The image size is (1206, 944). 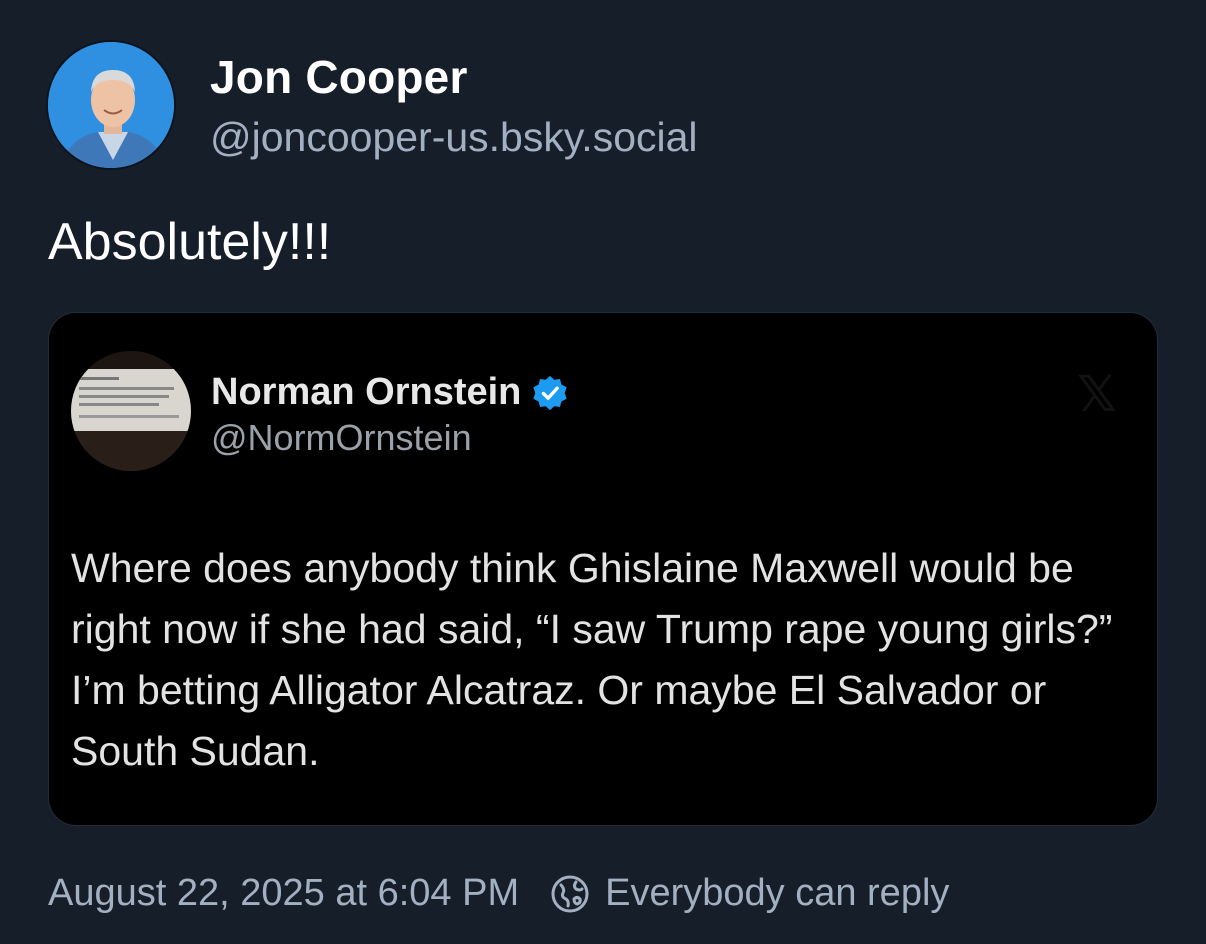 I want to click on post-text: Absolutely!!!, so click(x=190, y=242).